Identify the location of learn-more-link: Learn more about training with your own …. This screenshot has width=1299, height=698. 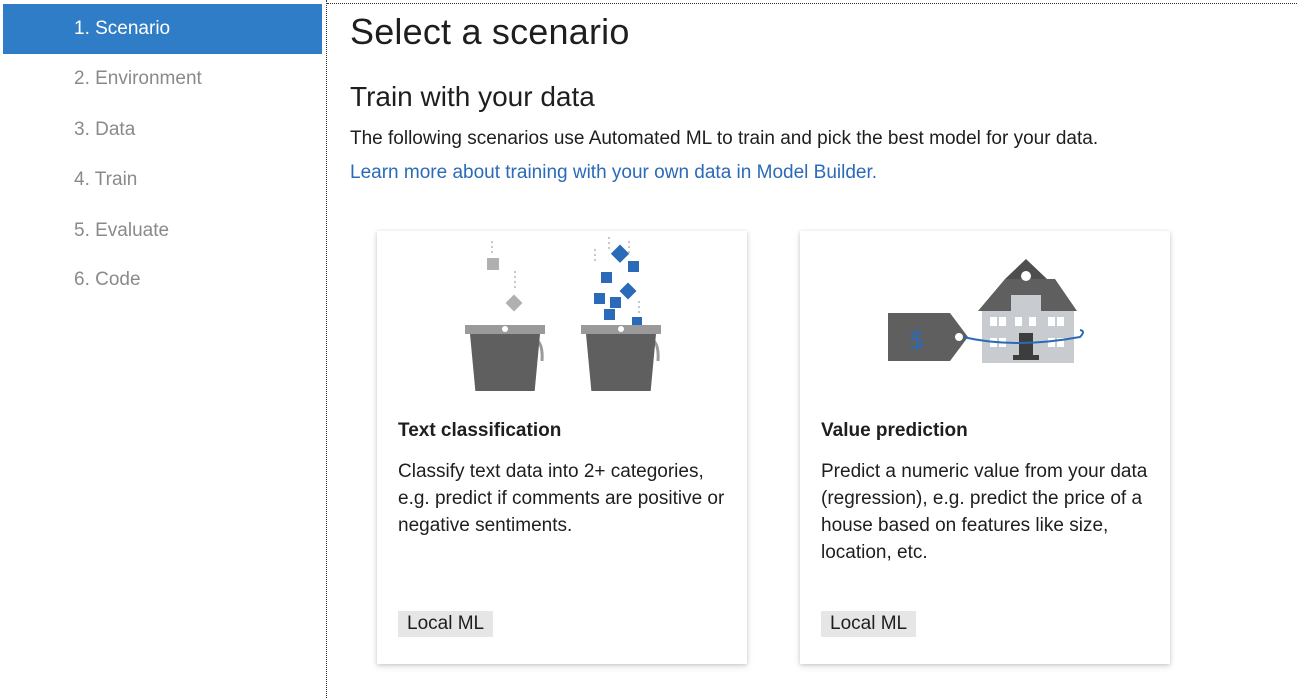
(613, 173).